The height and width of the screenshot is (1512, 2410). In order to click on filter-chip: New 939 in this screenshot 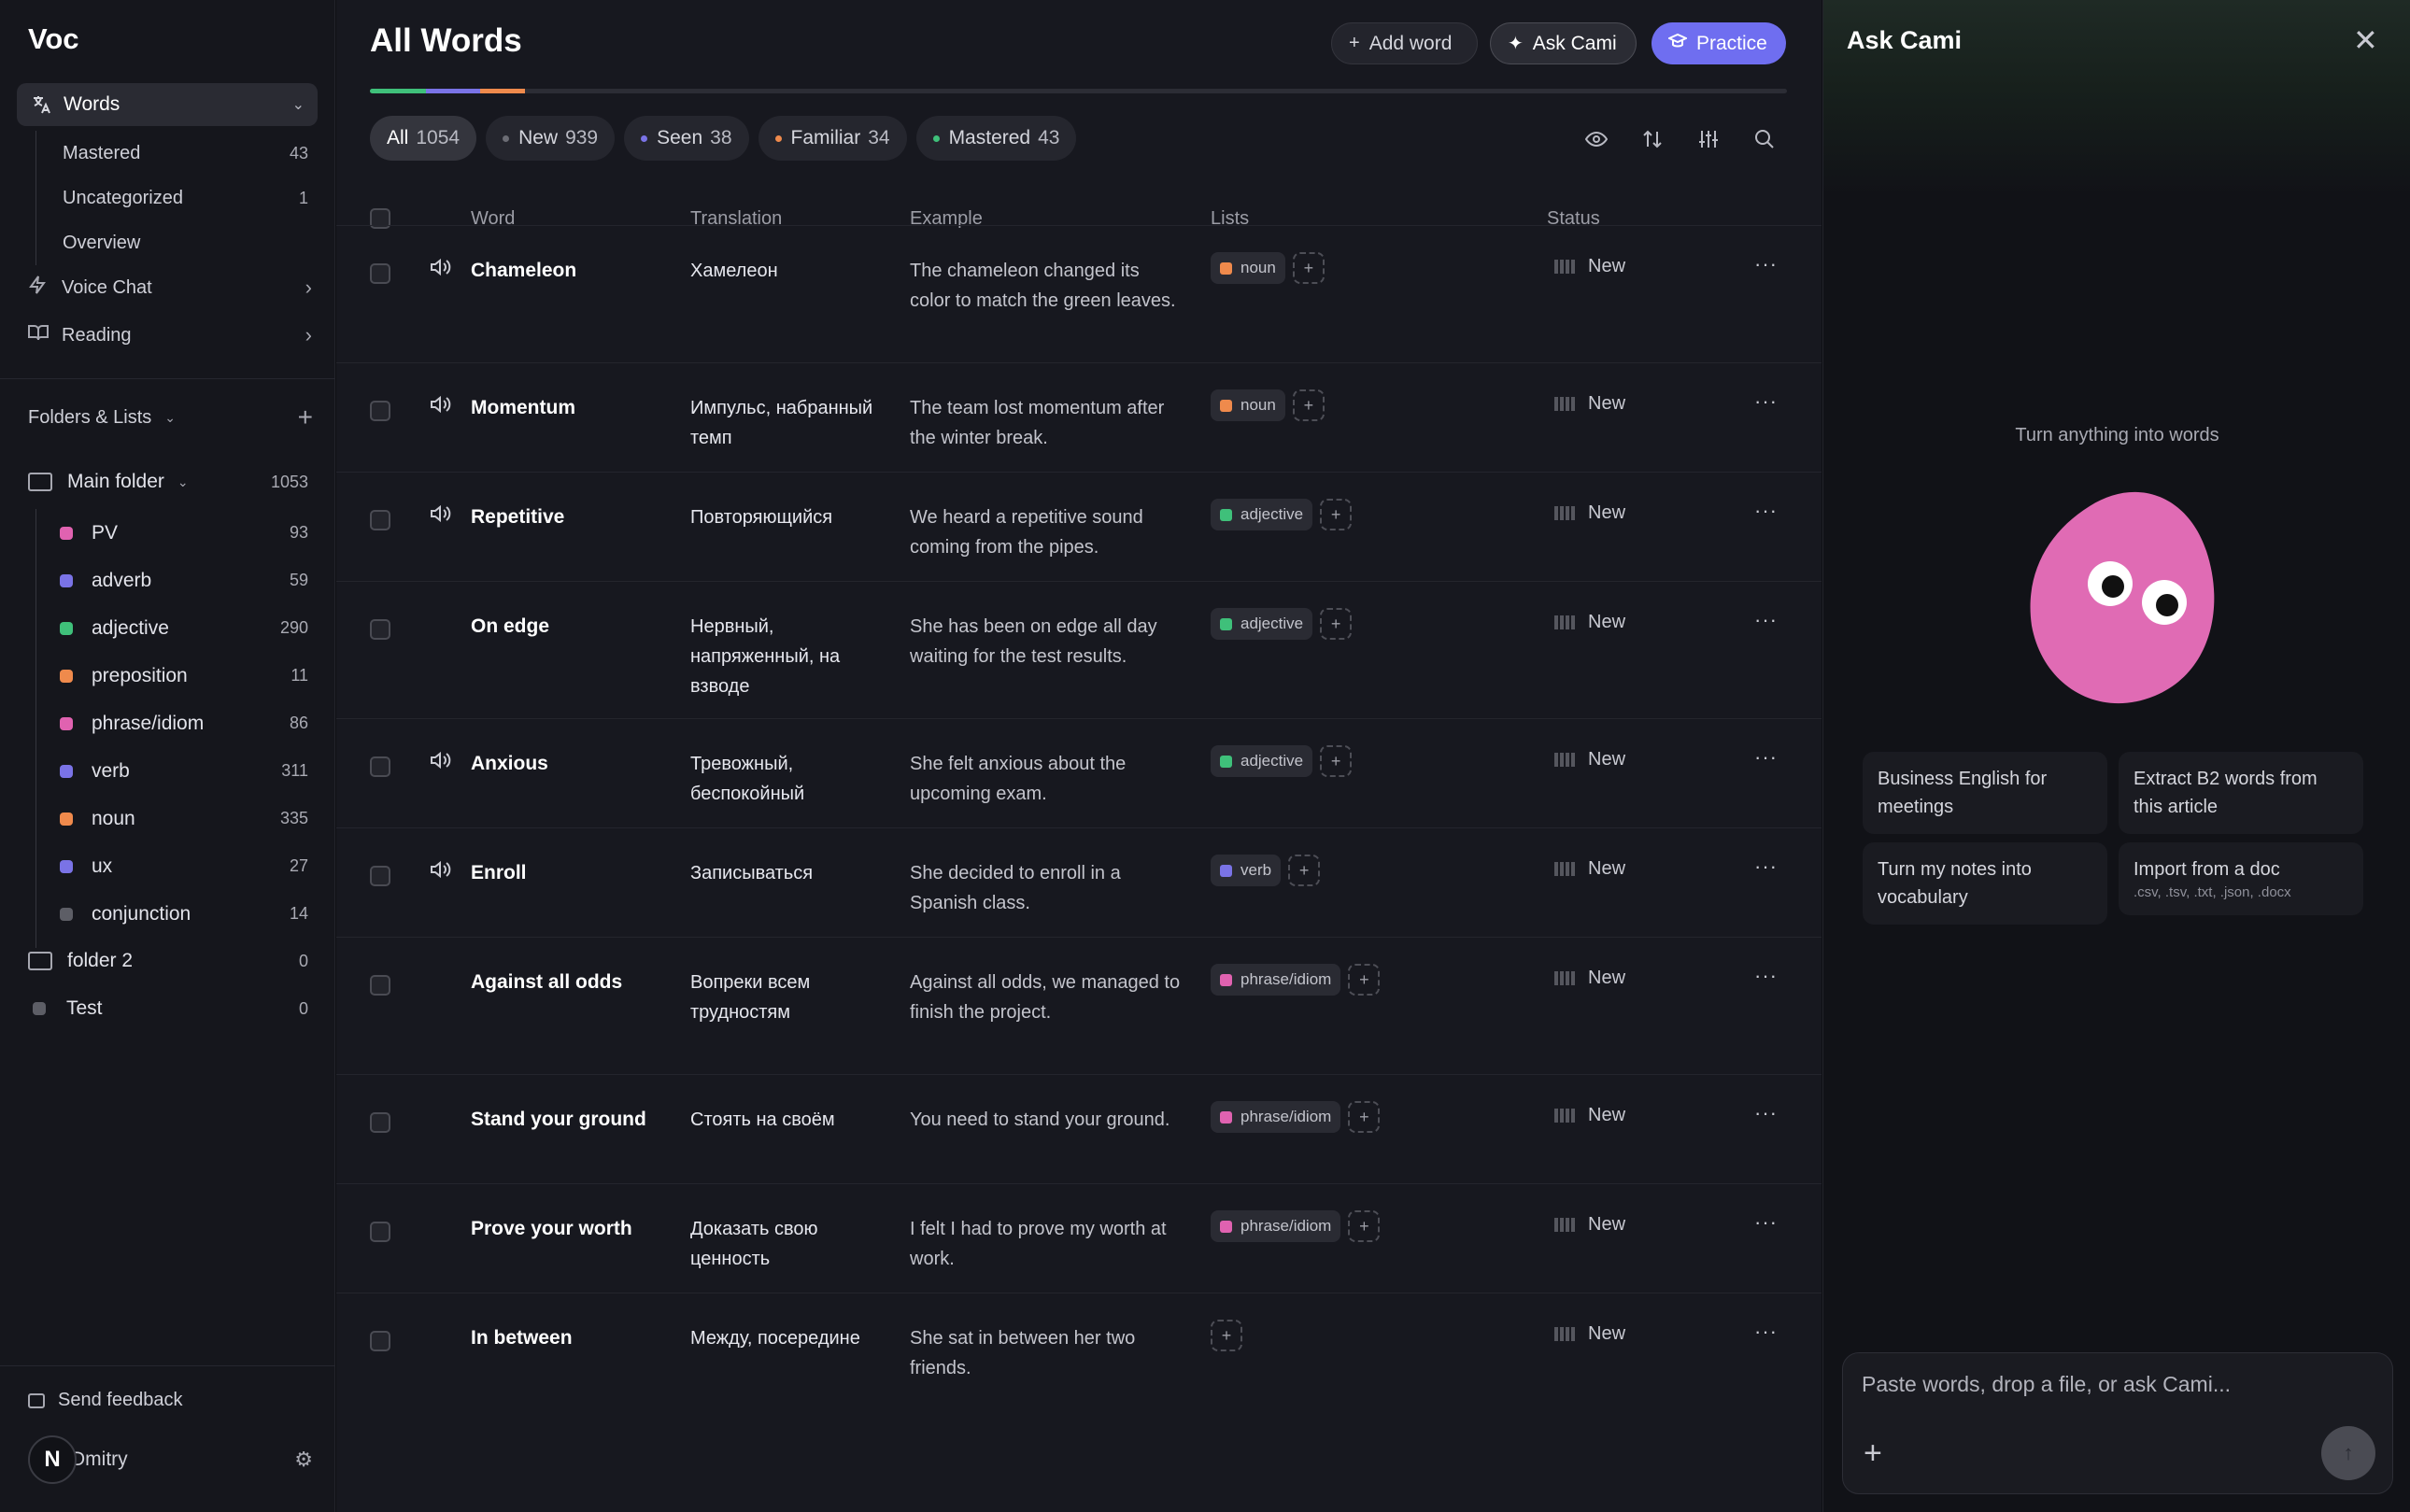, I will do `click(551, 138)`.